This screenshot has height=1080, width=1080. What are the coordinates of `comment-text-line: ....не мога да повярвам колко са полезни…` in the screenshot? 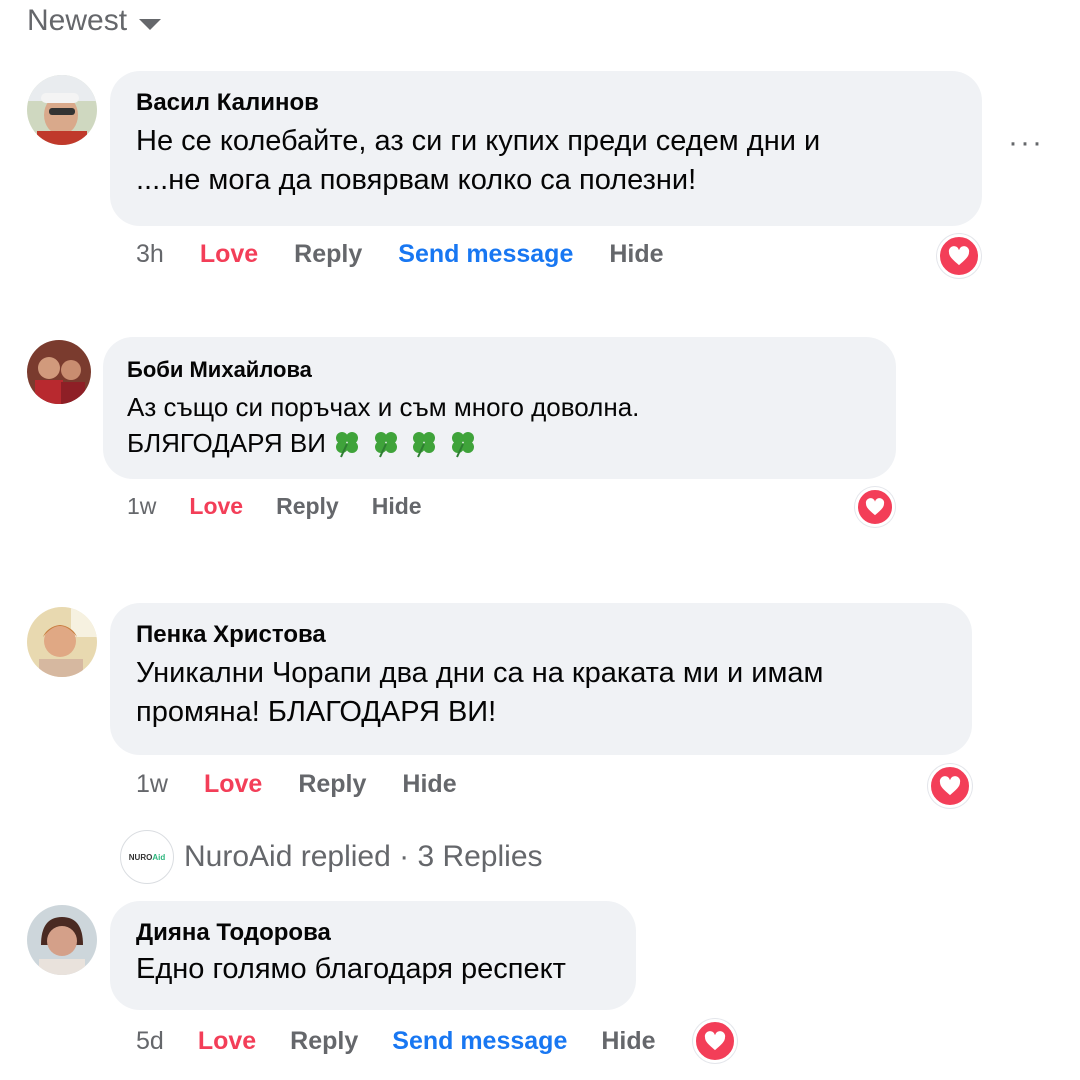 It's located at (416, 180).